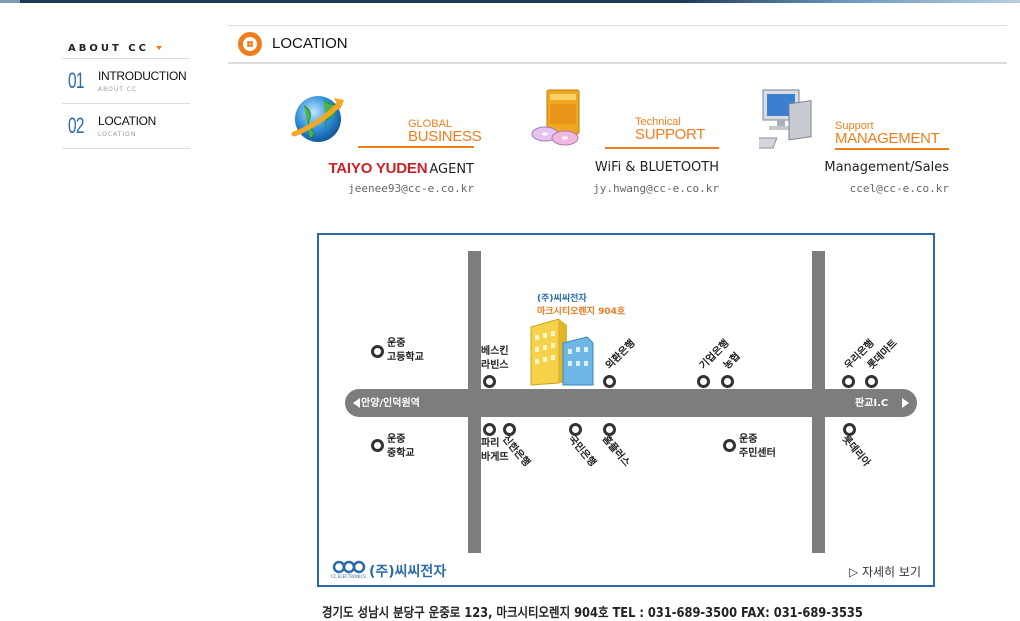 This screenshot has height=621, width=1020. Describe the element at coordinates (757, 446) in the screenshot. I see `poi-label-community-center: 운중 주민센터` at that location.